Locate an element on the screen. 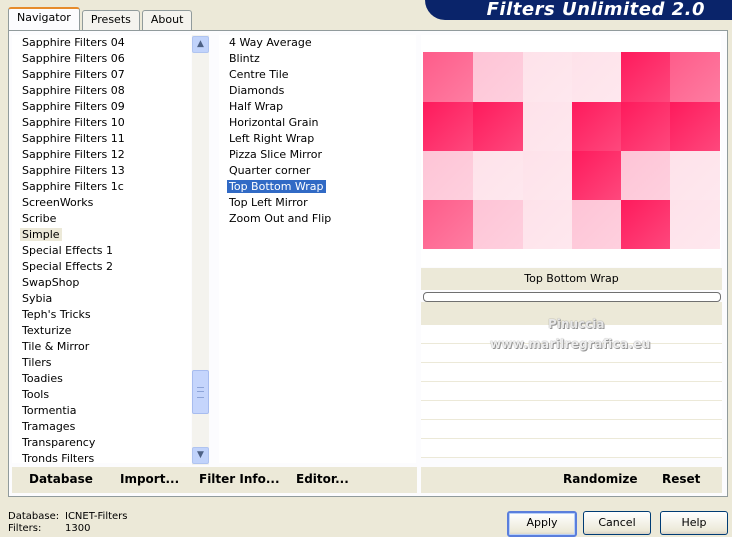 This screenshot has width=732, height=537. randomize-button: Randomize is located at coordinates (600, 479).